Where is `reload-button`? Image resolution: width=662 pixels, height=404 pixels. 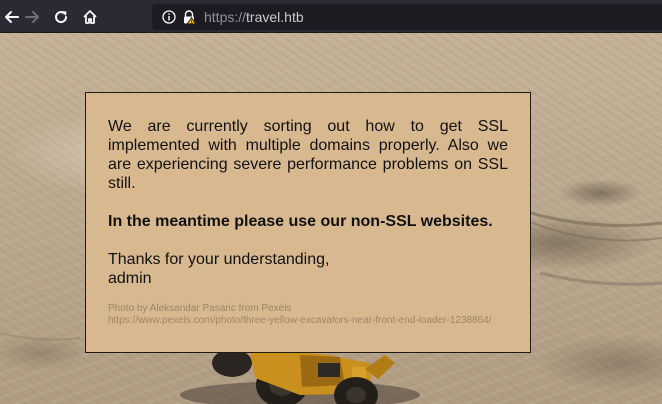
reload-button is located at coordinates (61, 17).